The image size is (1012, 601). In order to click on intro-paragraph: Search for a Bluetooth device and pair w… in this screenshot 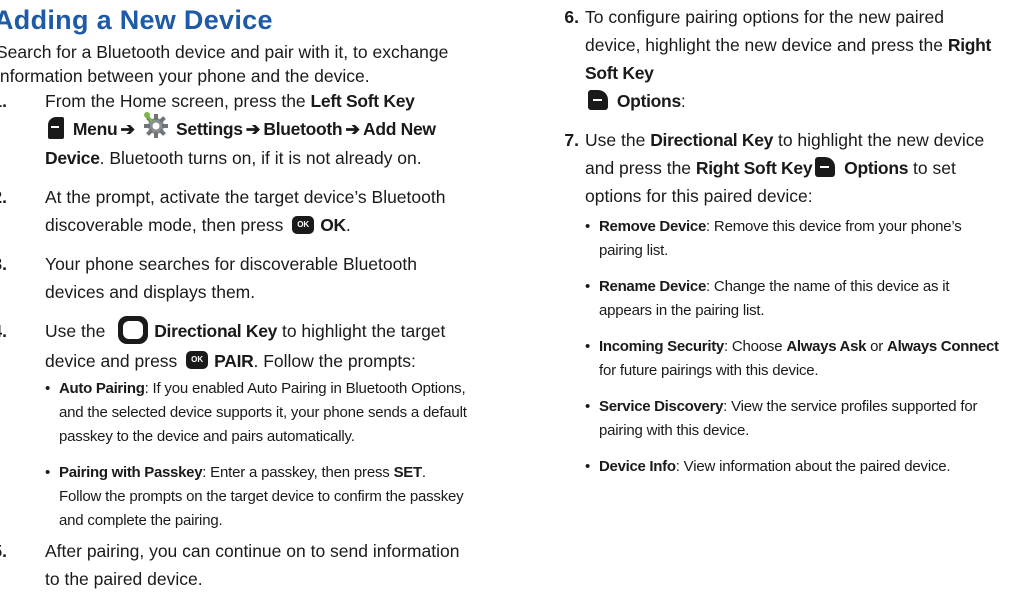, I will do `click(224, 64)`.